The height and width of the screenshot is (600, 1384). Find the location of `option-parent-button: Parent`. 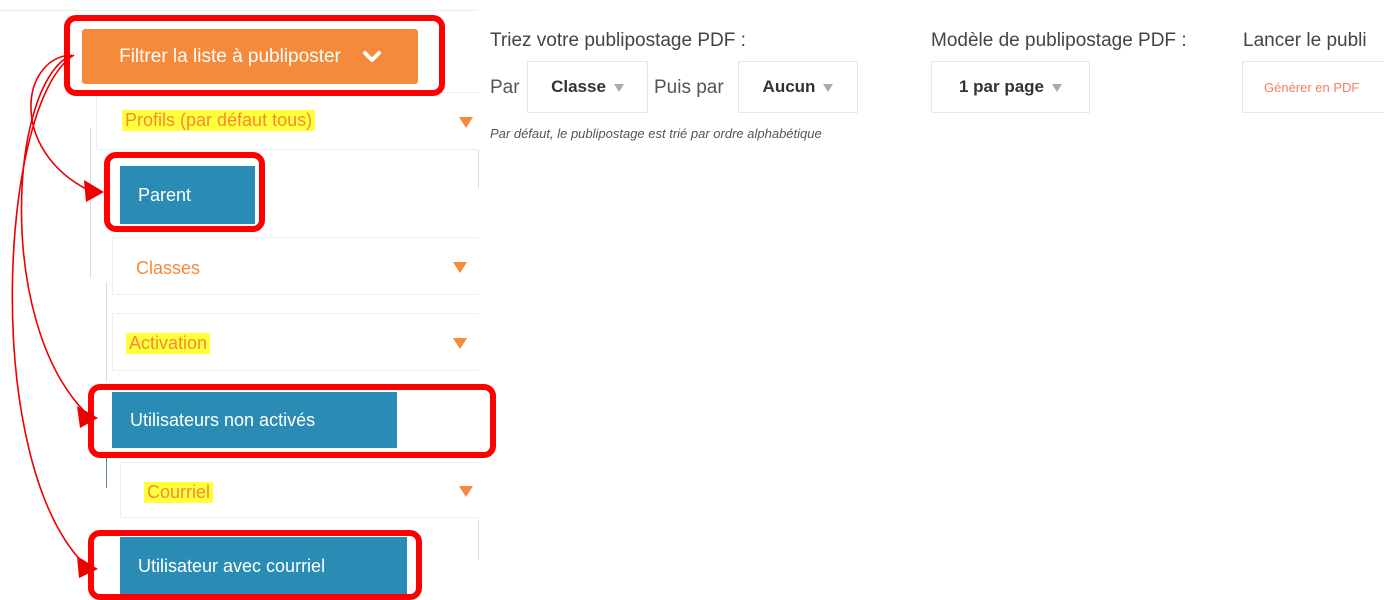

option-parent-button: Parent is located at coordinates (187, 195).